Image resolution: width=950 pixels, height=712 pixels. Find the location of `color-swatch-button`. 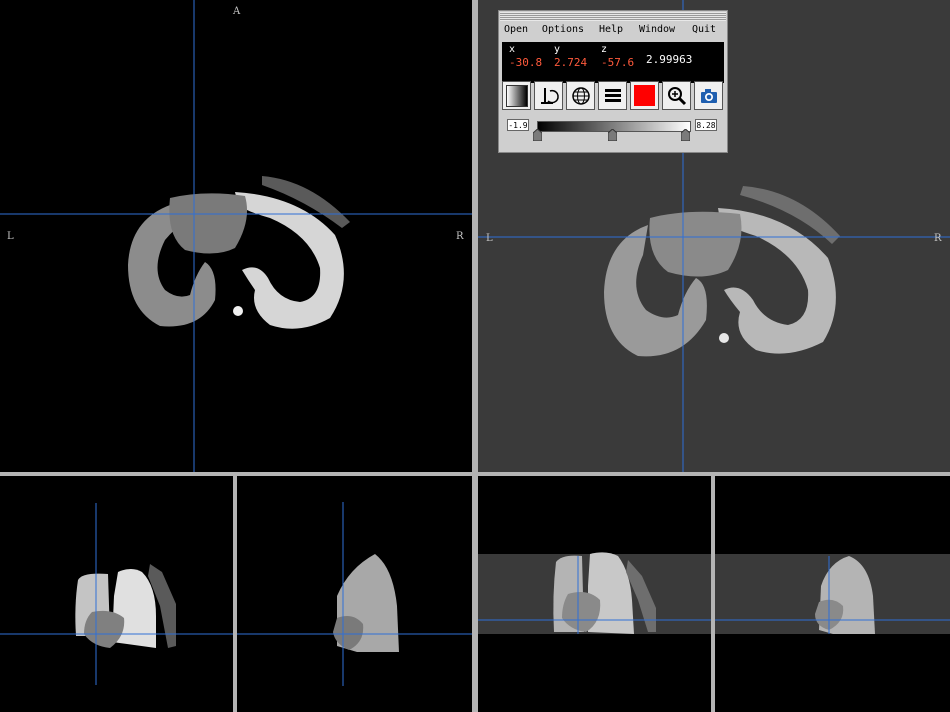

color-swatch-button is located at coordinates (644, 95).